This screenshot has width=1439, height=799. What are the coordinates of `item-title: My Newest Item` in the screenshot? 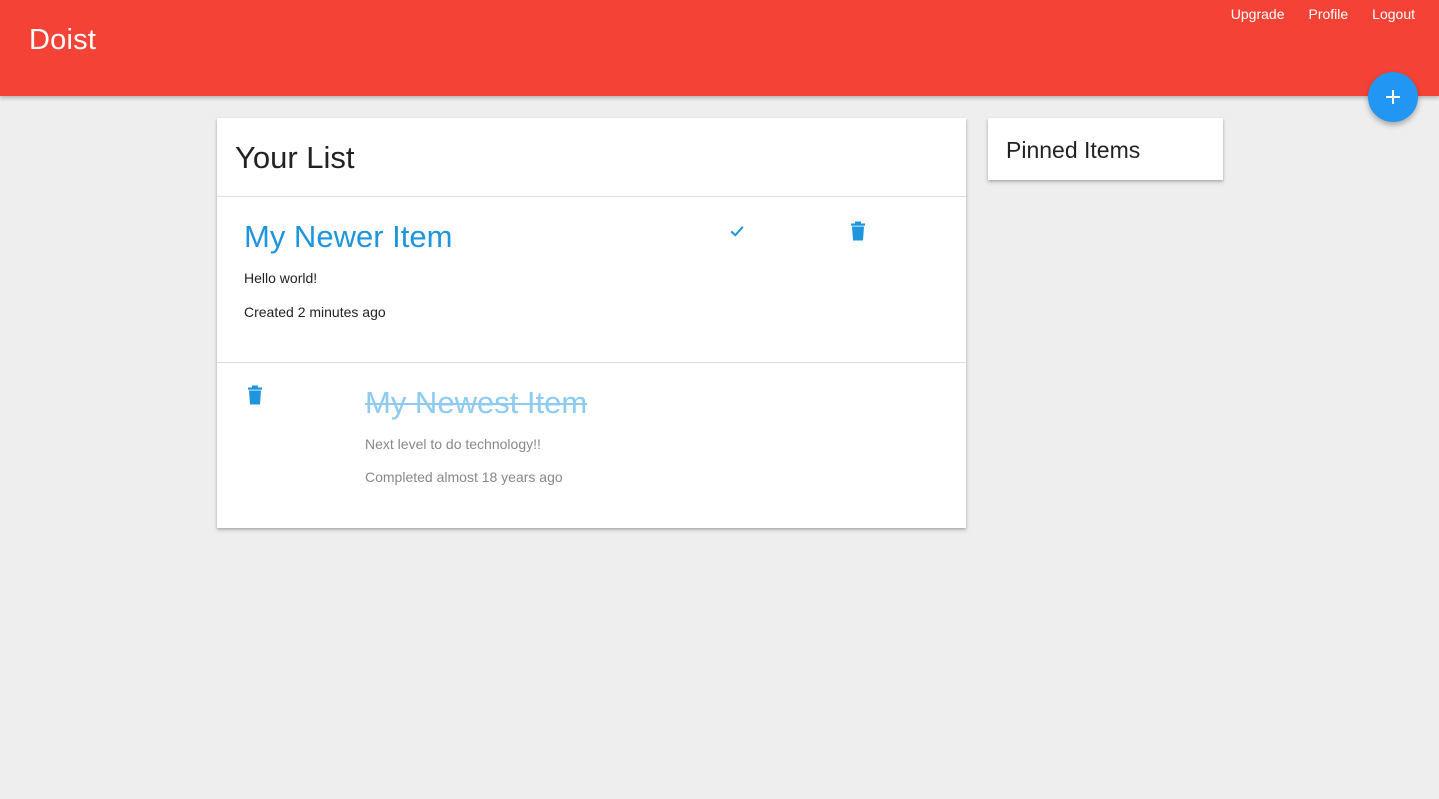 It's located at (476, 403).